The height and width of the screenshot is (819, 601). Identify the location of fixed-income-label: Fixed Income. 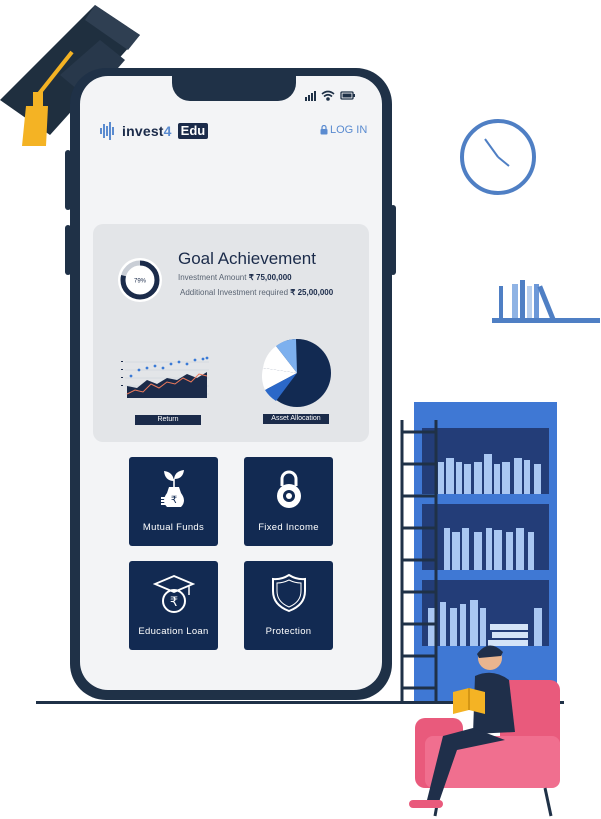
(288, 527).